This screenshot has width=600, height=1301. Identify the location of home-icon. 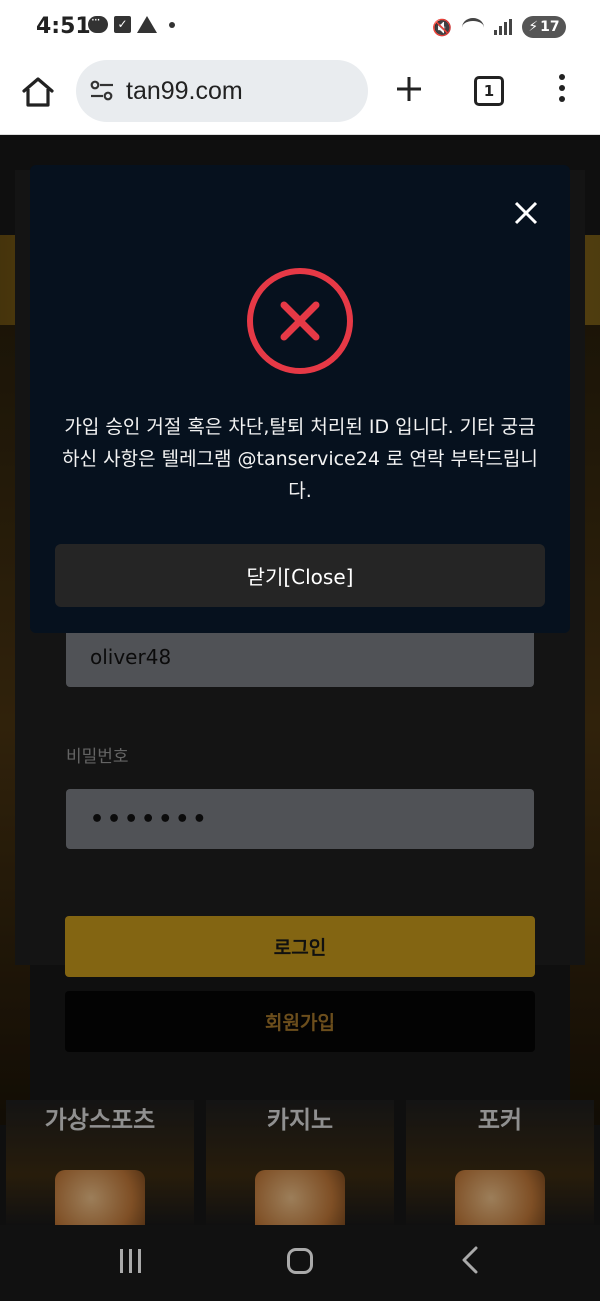
(38, 92).